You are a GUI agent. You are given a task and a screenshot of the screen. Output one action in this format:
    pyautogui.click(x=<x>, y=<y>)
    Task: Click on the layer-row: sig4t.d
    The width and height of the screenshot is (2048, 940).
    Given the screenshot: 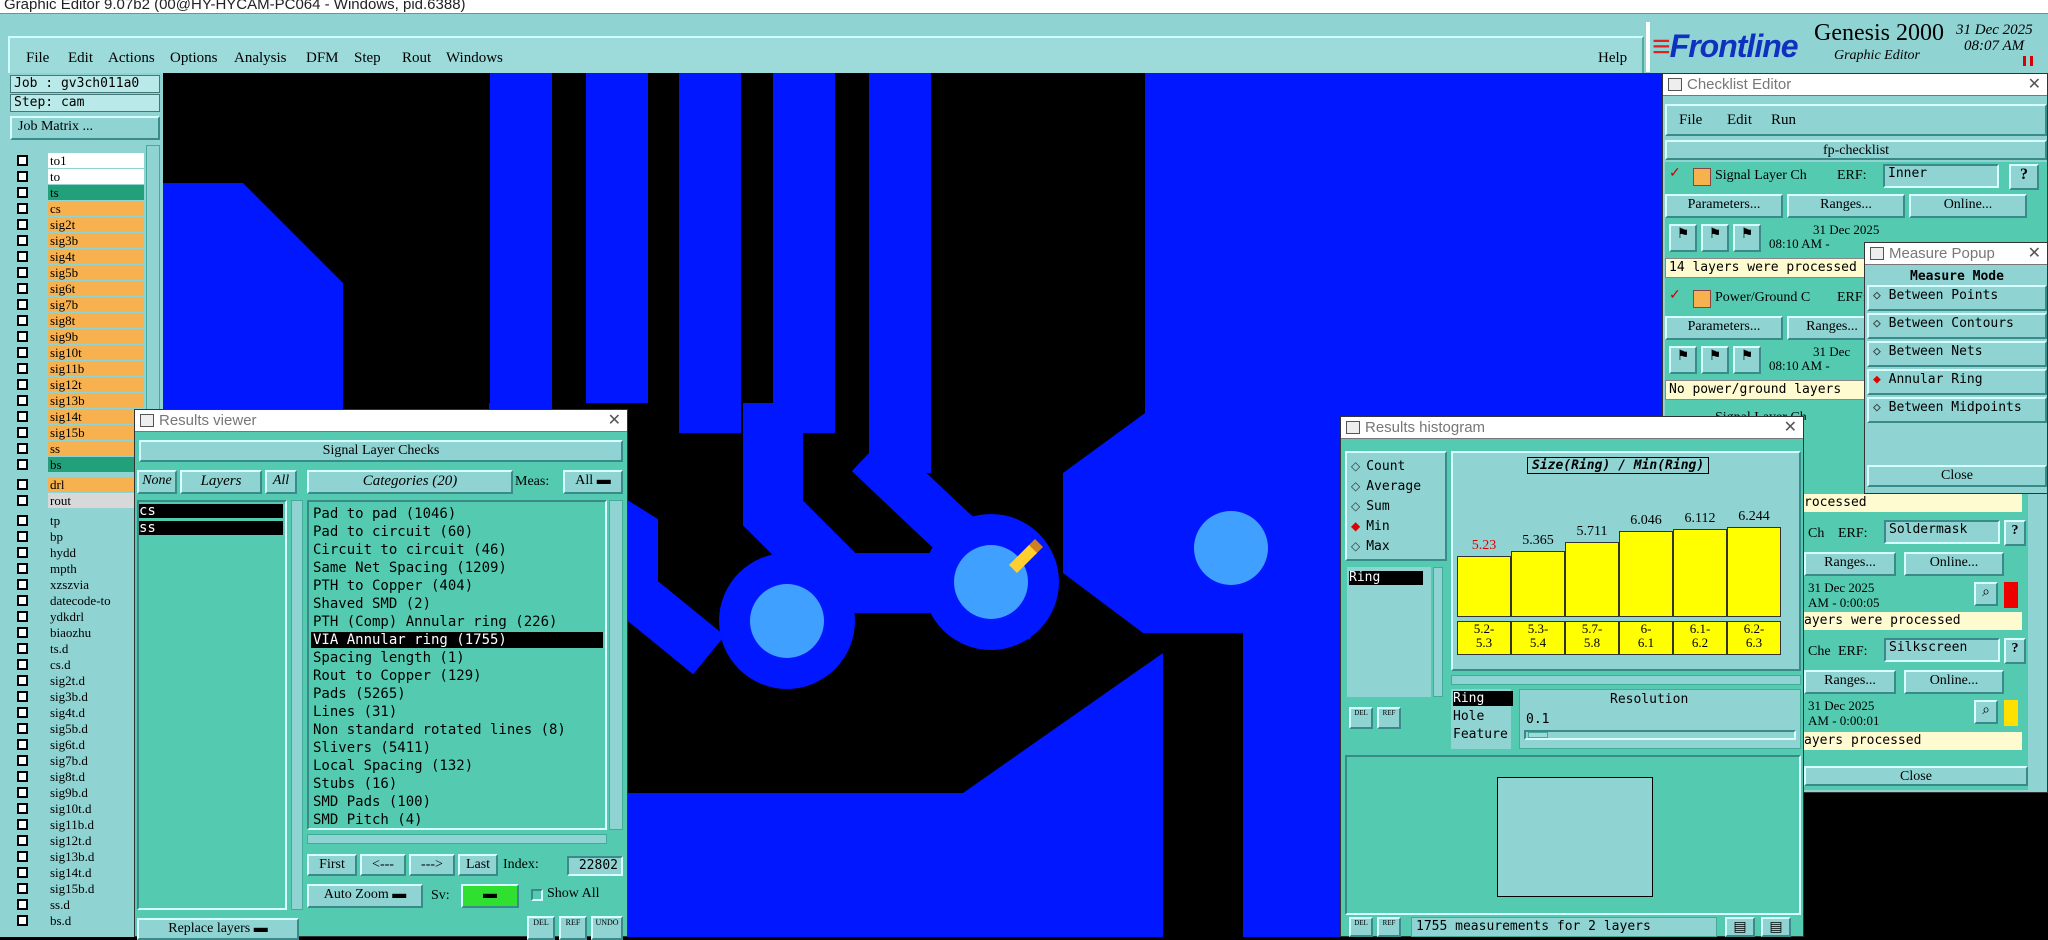 What is the action you would take?
    pyautogui.click(x=79, y=712)
    